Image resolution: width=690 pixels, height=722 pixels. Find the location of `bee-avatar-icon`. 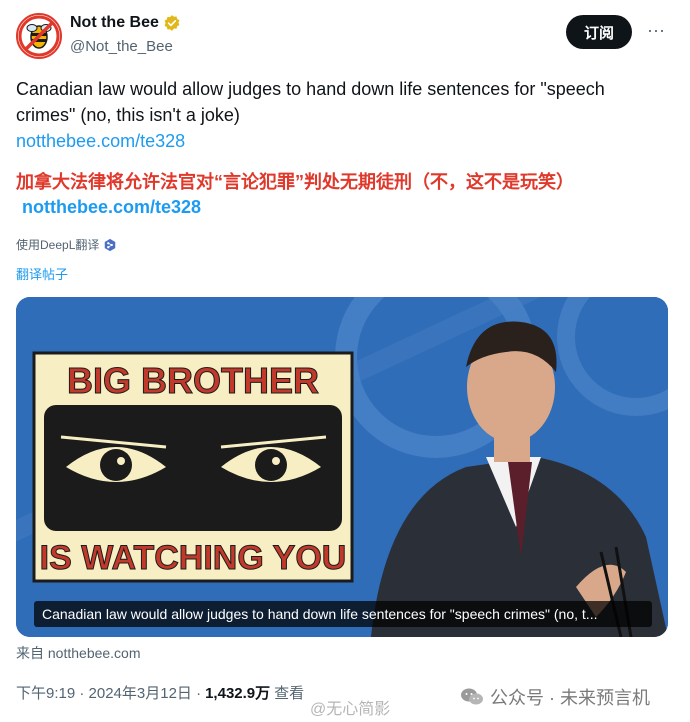

bee-avatar-icon is located at coordinates (39, 36).